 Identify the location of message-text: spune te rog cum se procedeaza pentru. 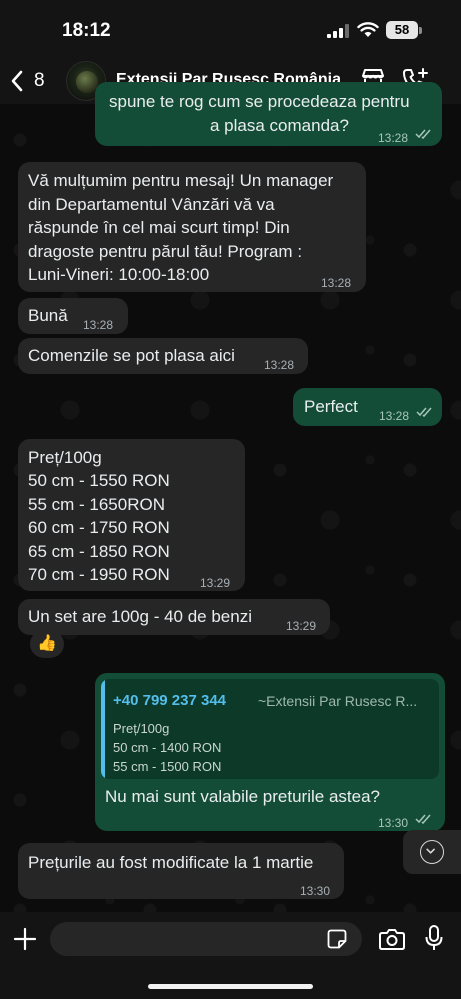
(259, 101).